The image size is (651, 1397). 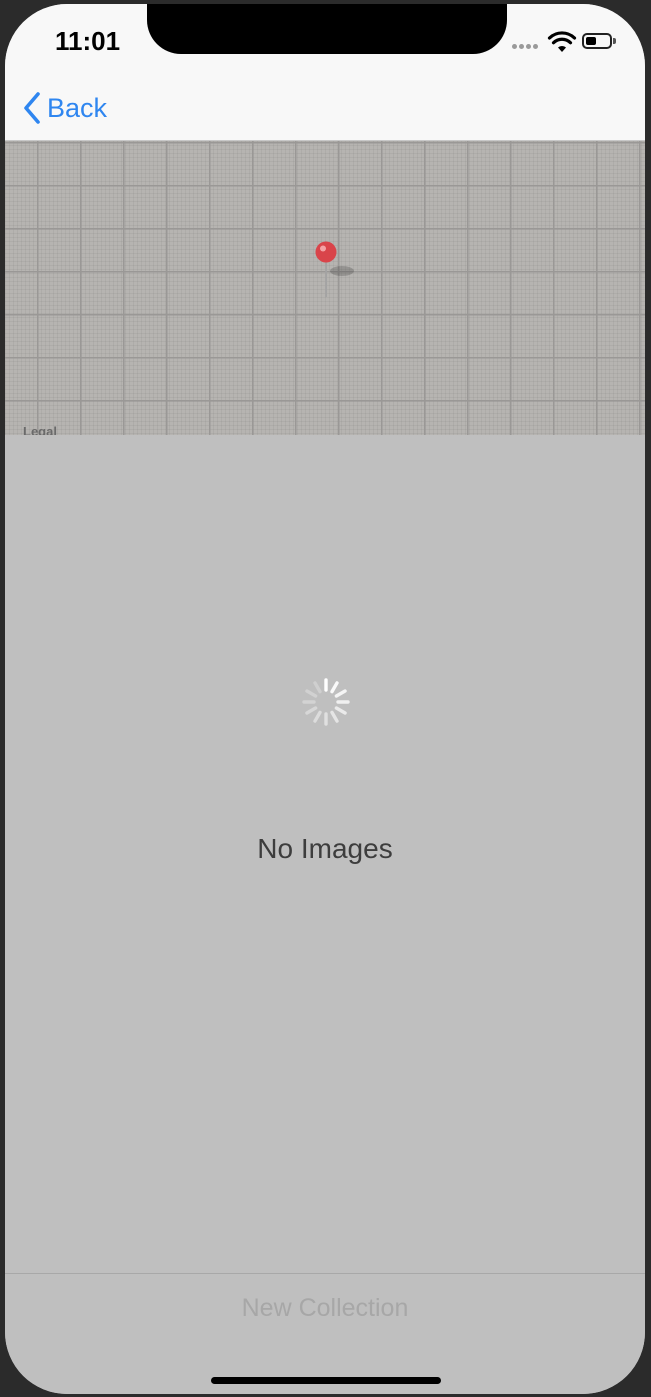 I want to click on navigation-bar: Back, so click(x=325, y=99).